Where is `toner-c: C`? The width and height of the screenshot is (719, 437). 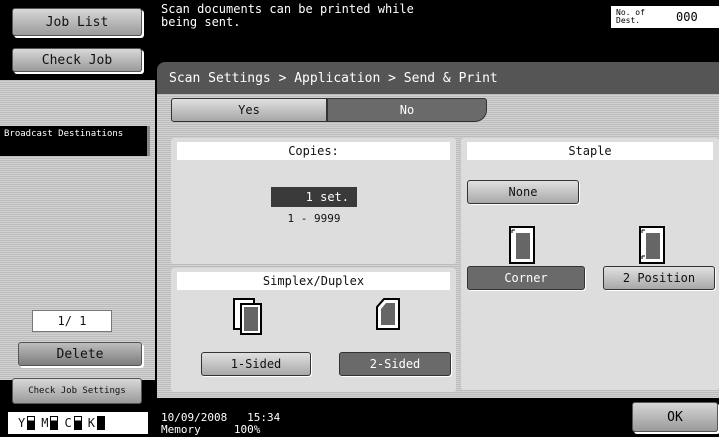
toner-c: C is located at coordinates (73, 423).